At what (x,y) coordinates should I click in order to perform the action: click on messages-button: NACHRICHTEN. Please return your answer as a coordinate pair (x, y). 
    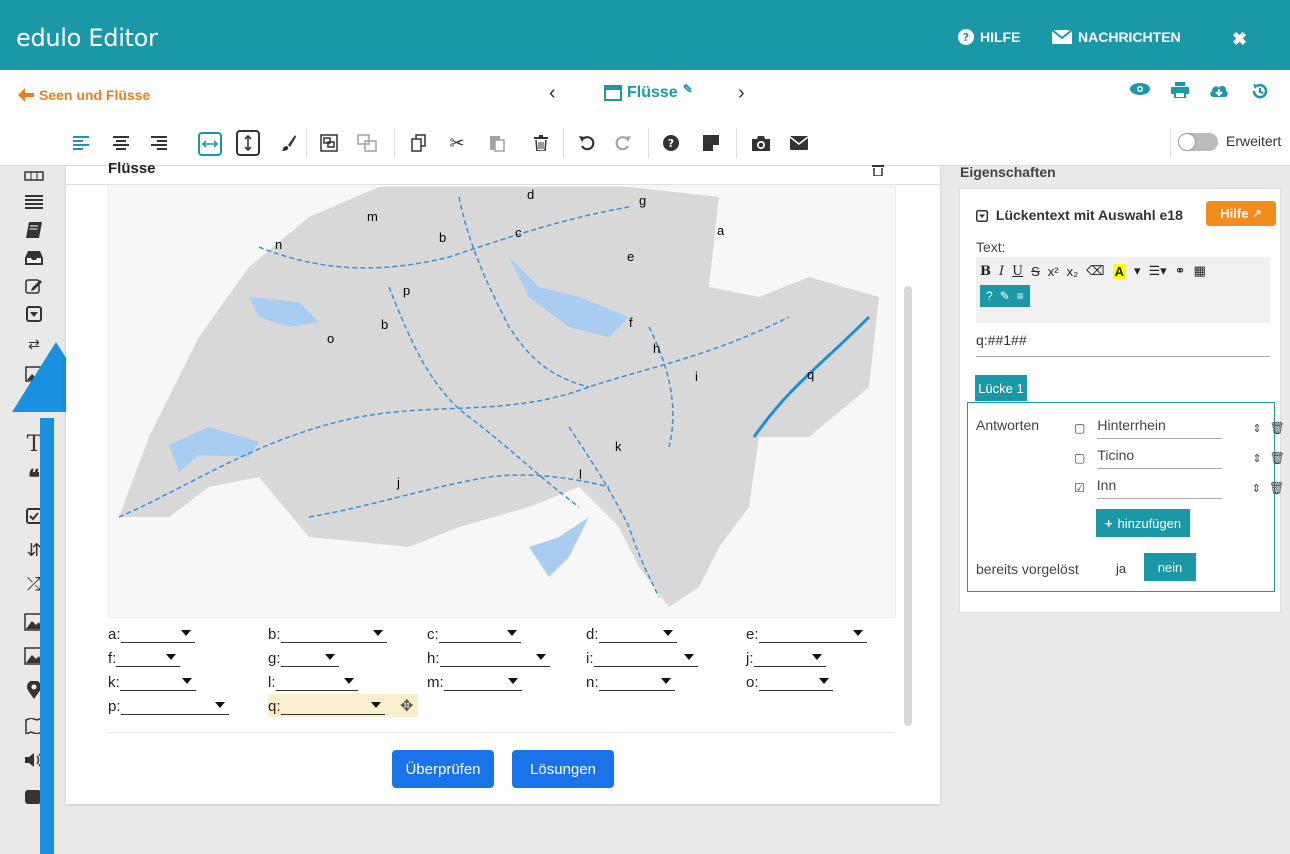
    Looking at the image, I should click on (1116, 37).